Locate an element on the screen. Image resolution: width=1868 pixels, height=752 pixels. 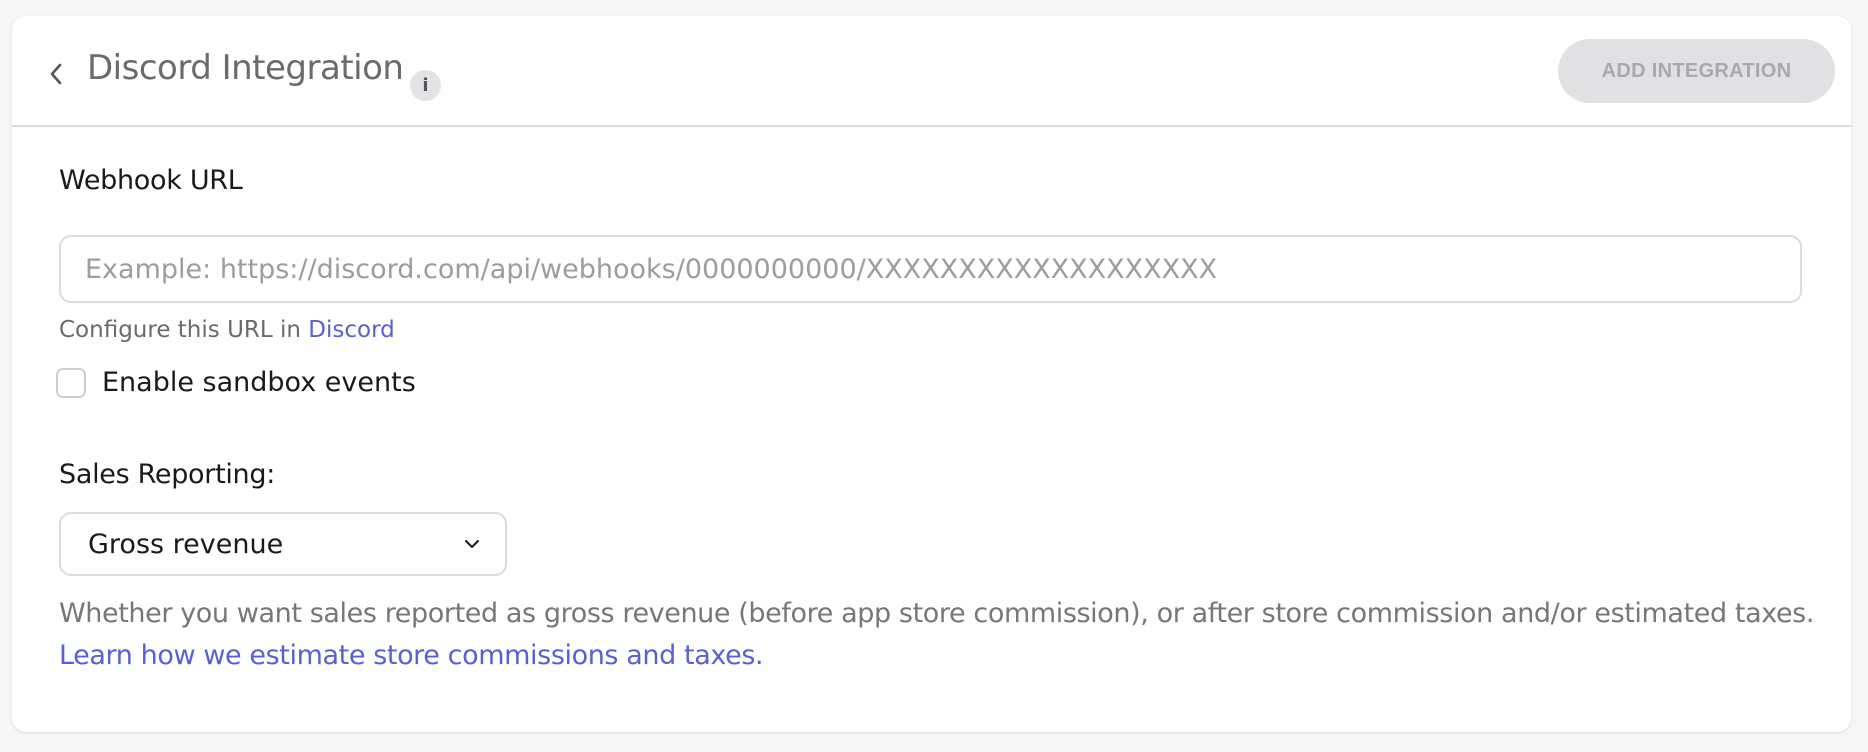
sandbox-checkbox-label: Enable sandbox events is located at coordinates (259, 382).